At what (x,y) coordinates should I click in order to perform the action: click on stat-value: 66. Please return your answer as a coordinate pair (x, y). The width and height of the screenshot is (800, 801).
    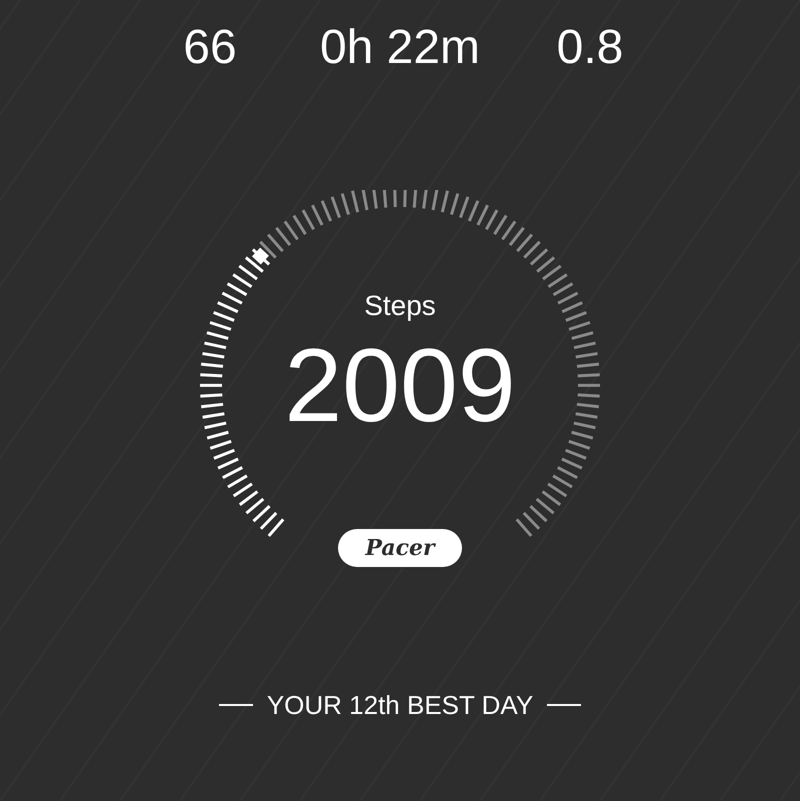
    Looking at the image, I should click on (210, 48).